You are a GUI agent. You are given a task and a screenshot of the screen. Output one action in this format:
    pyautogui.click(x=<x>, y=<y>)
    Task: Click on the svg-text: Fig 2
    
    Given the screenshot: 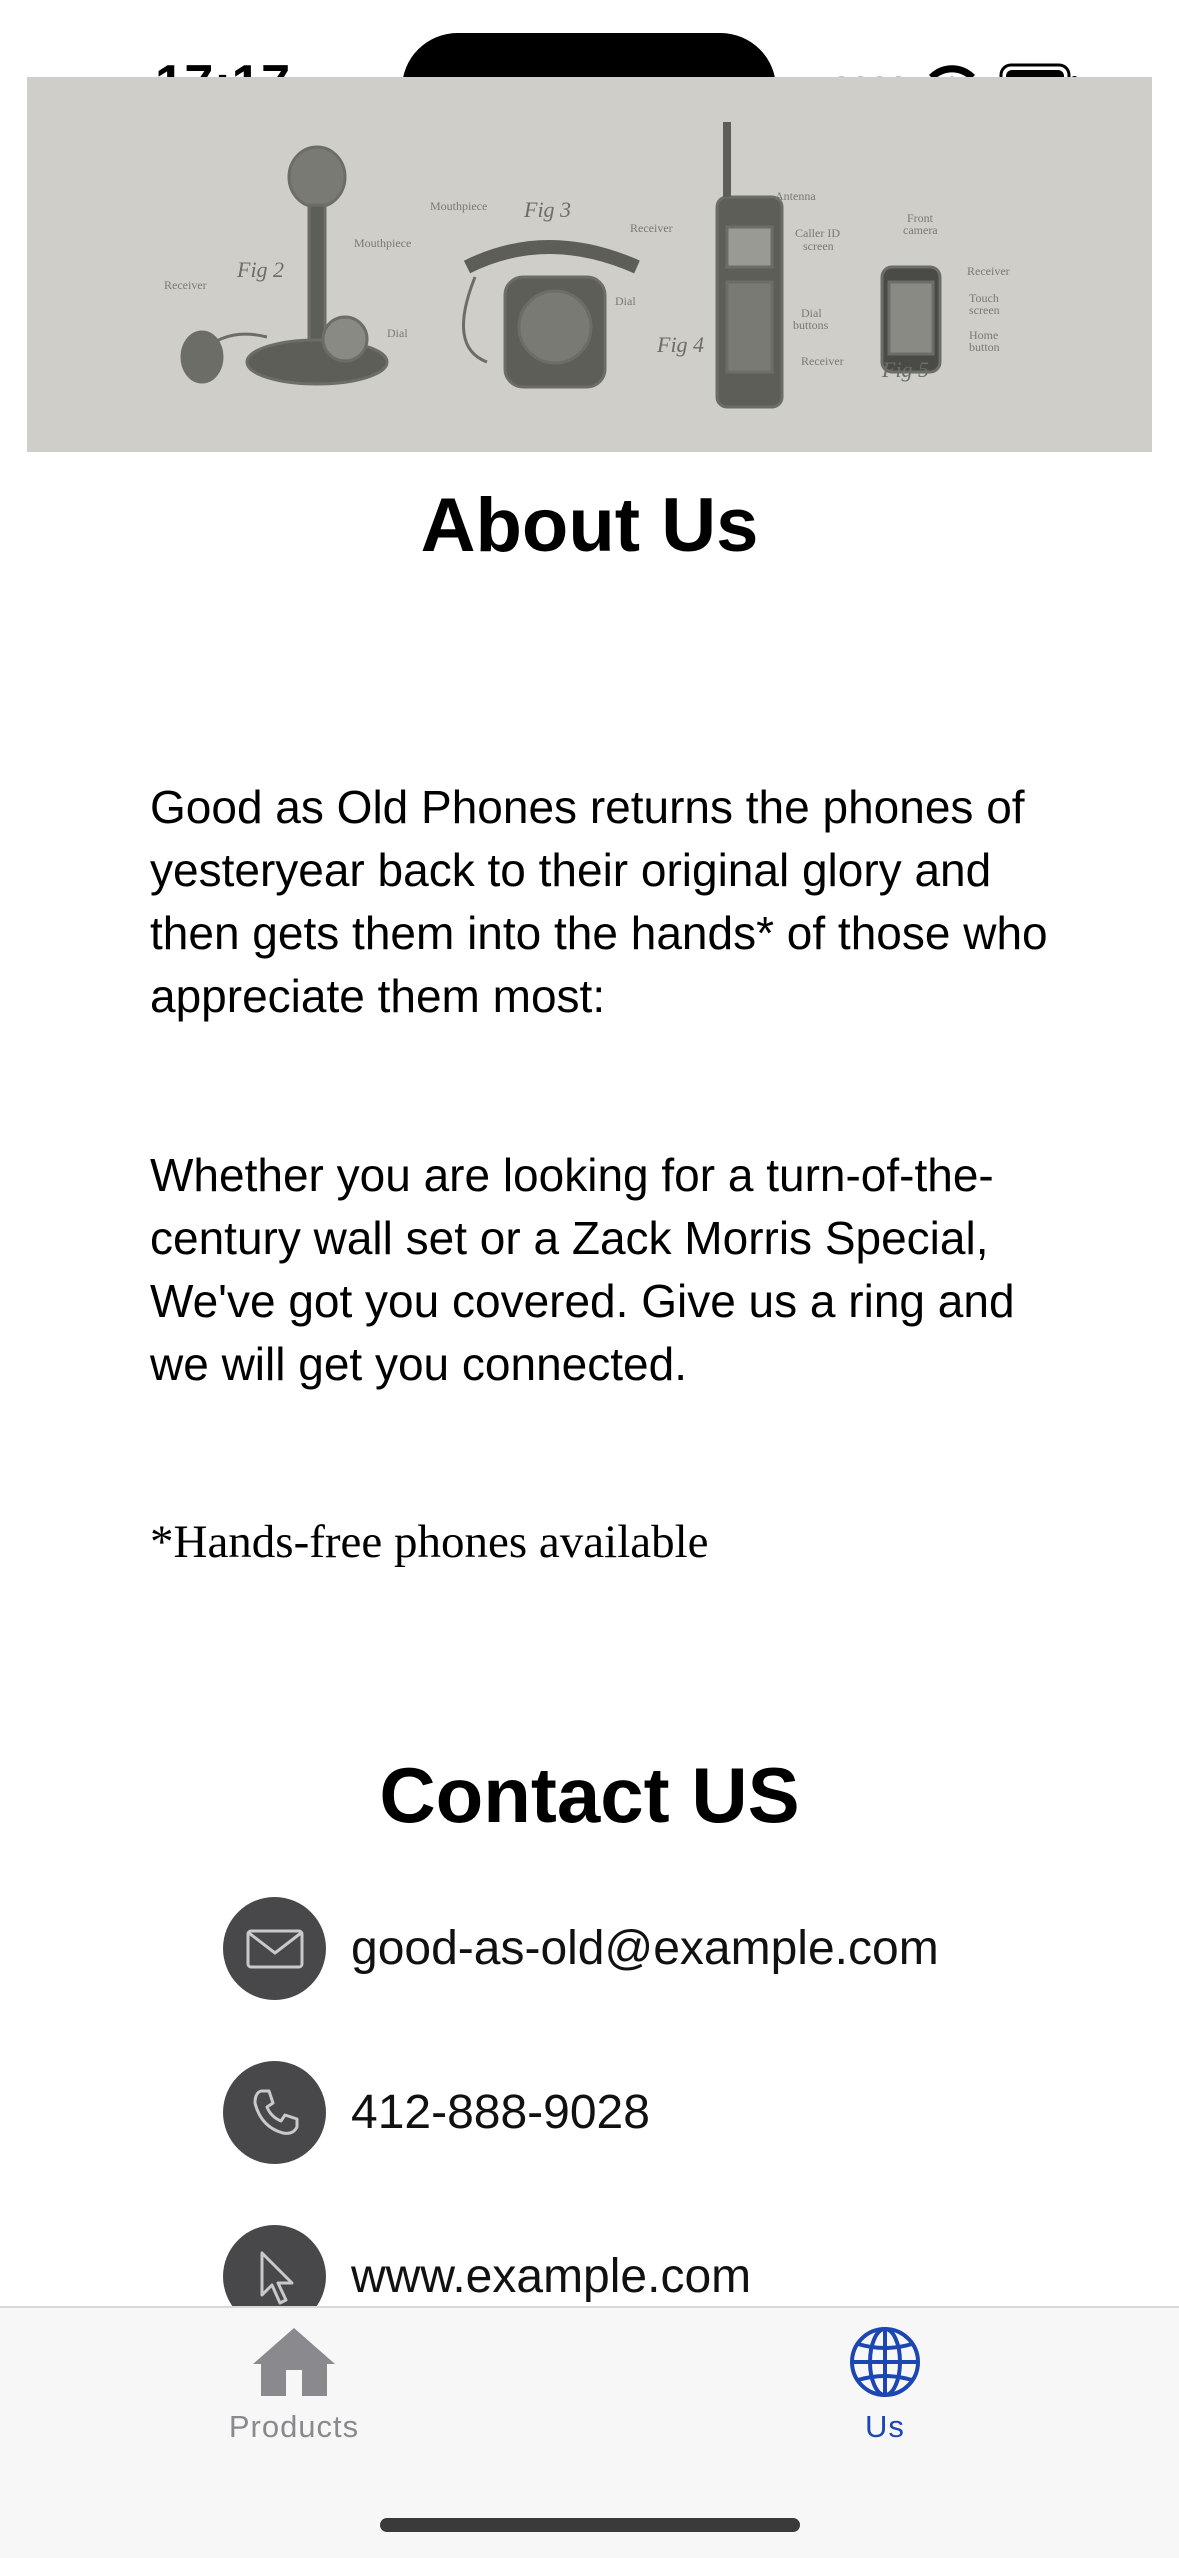 What is the action you would take?
    pyautogui.click(x=260, y=269)
    